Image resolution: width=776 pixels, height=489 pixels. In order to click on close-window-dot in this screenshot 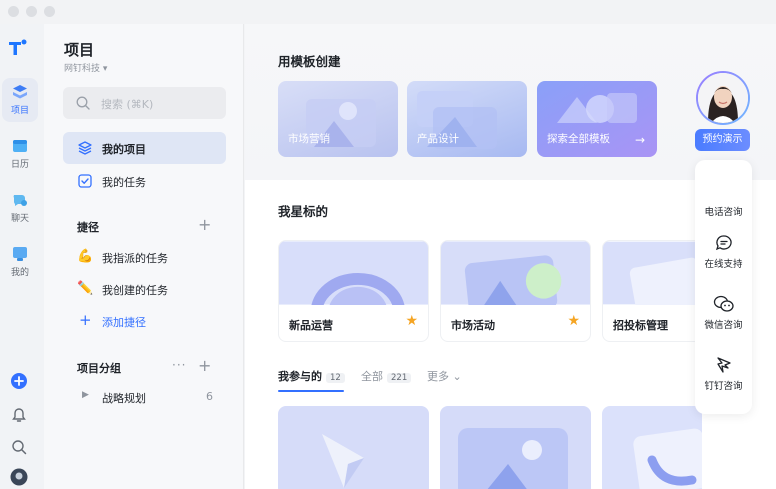, I will do `click(13, 11)`.